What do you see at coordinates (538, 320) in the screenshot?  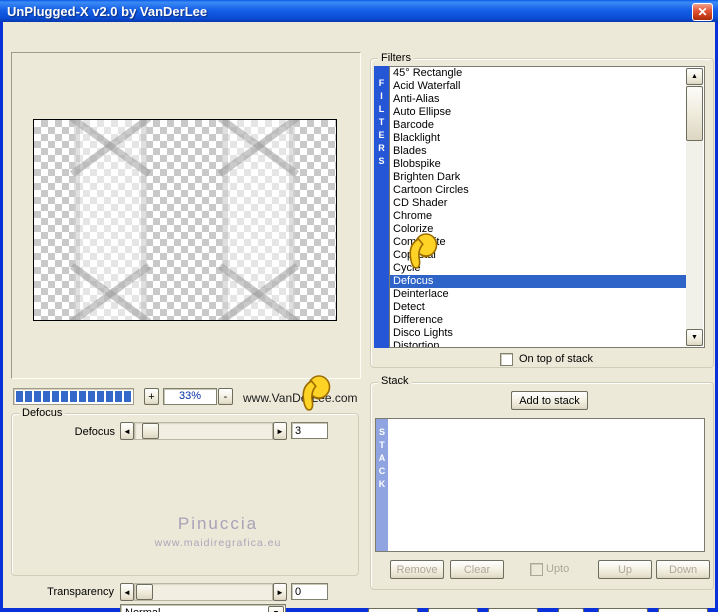 I see `filter-list-item: Difference` at bounding box center [538, 320].